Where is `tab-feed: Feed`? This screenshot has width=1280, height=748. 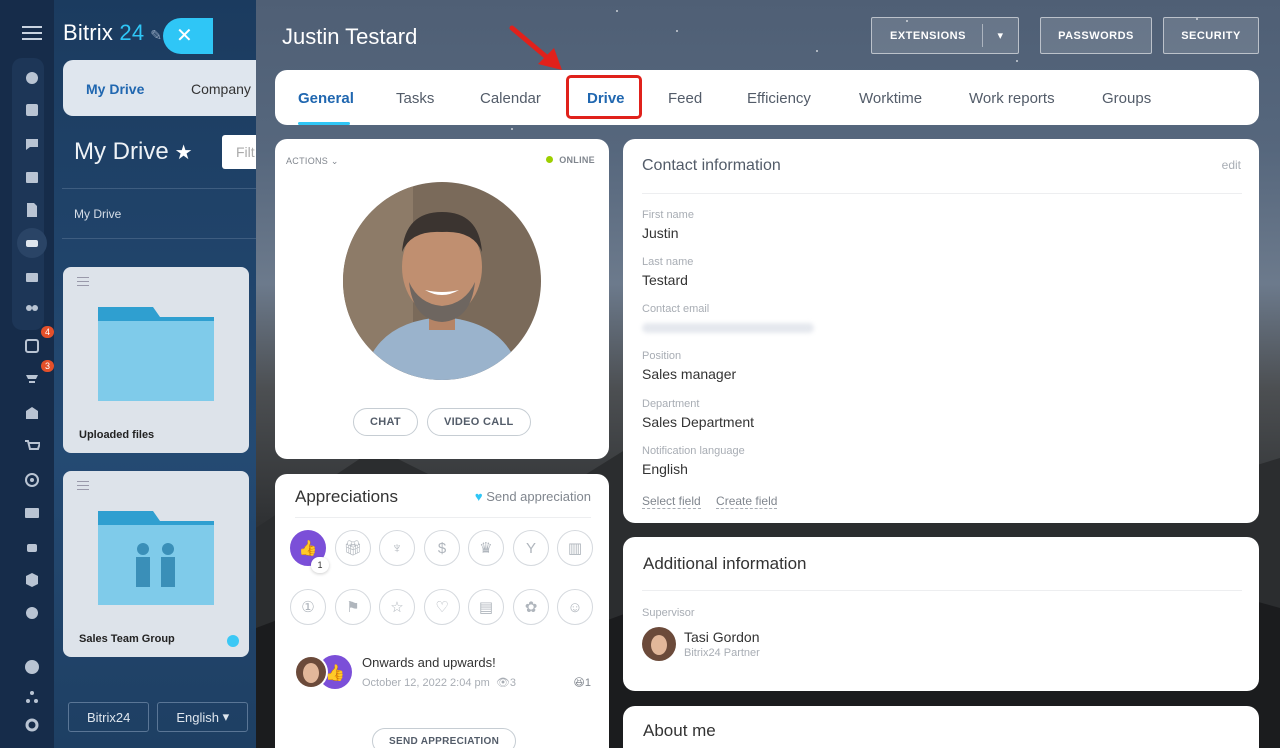 tab-feed: Feed is located at coordinates (685, 98).